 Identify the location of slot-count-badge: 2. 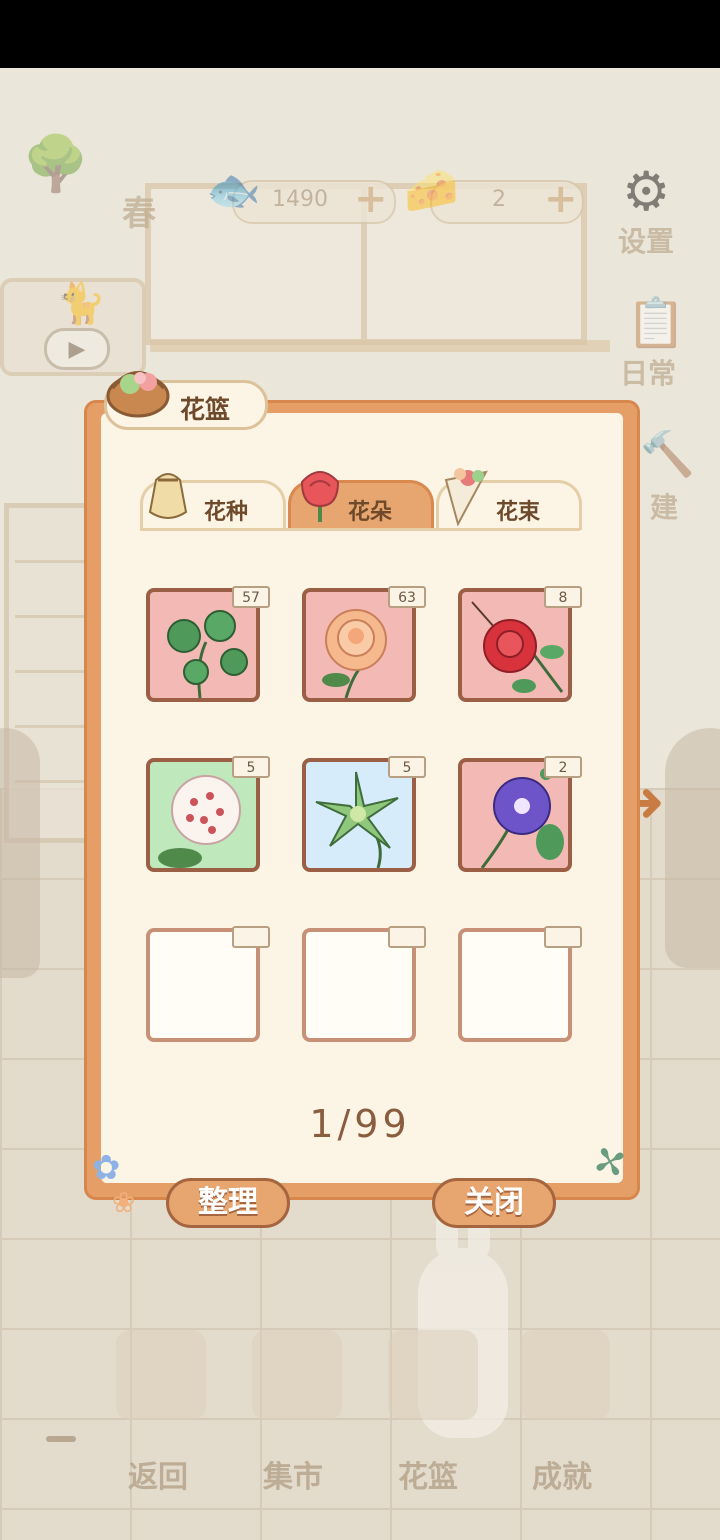
(563, 767).